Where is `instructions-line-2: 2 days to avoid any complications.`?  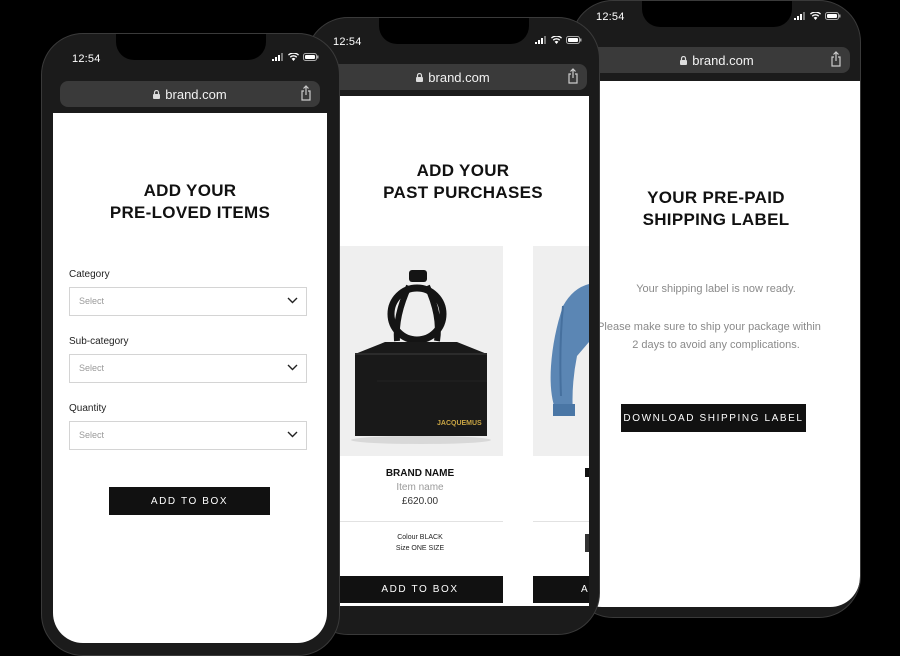 instructions-line-2: 2 days to avoid any complications. is located at coordinates (716, 345).